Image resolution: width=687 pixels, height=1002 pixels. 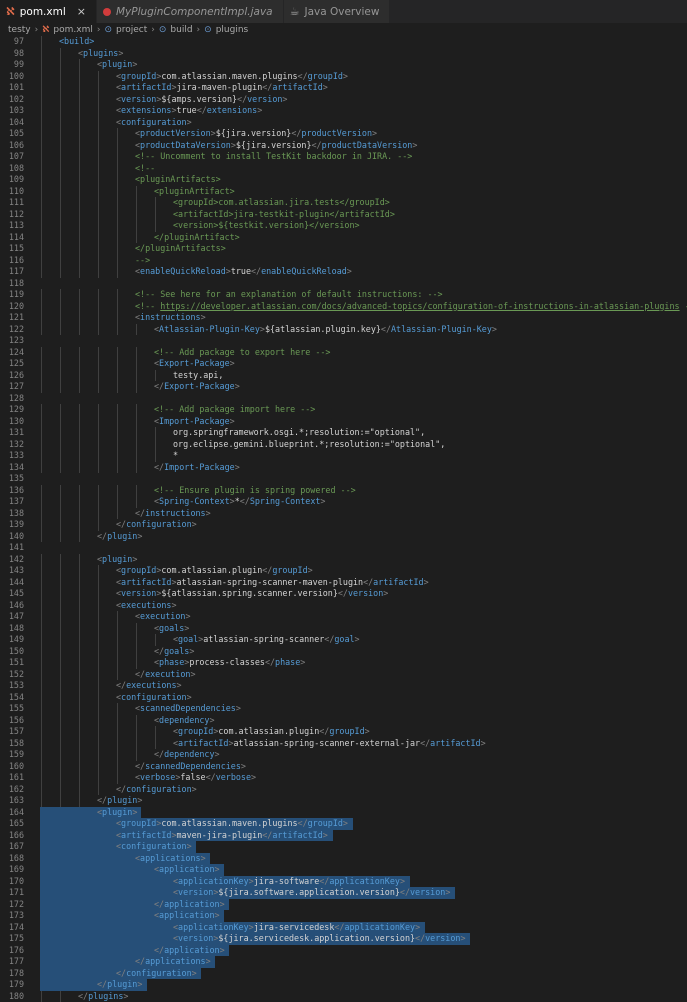 What do you see at coordinates (12, 686) in the screenshot?
I see `line-number: 153` at bounding box center [12, 686].